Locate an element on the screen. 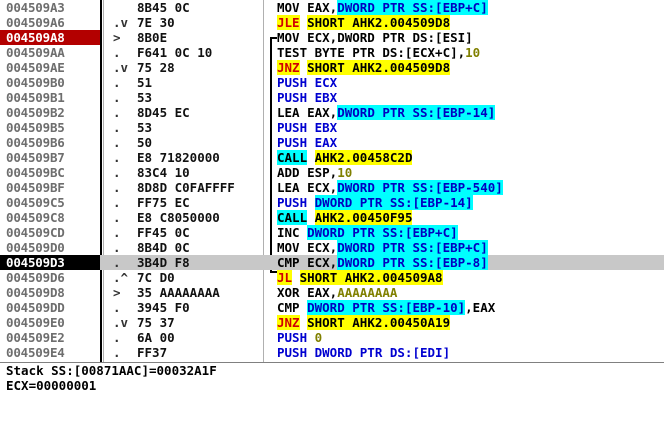  row-instruction: PUSH DWORD PTR DS:[EDI] is located at coordinates (363, 352).